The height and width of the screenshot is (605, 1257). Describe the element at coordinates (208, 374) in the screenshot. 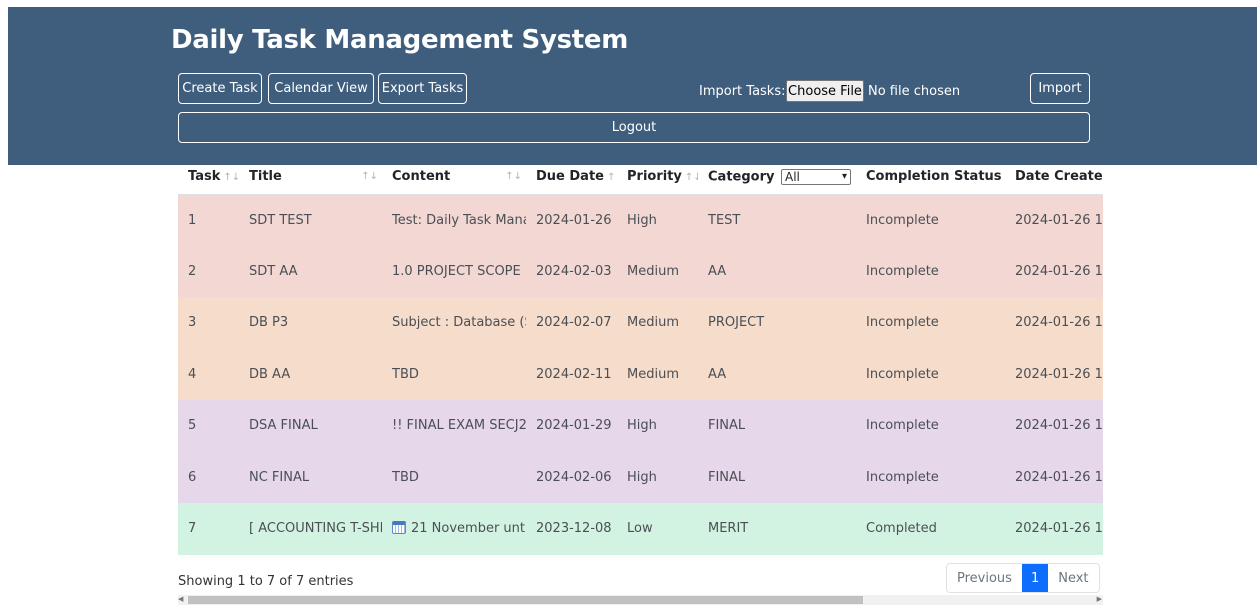

I see `cell-task: 4` at that location.